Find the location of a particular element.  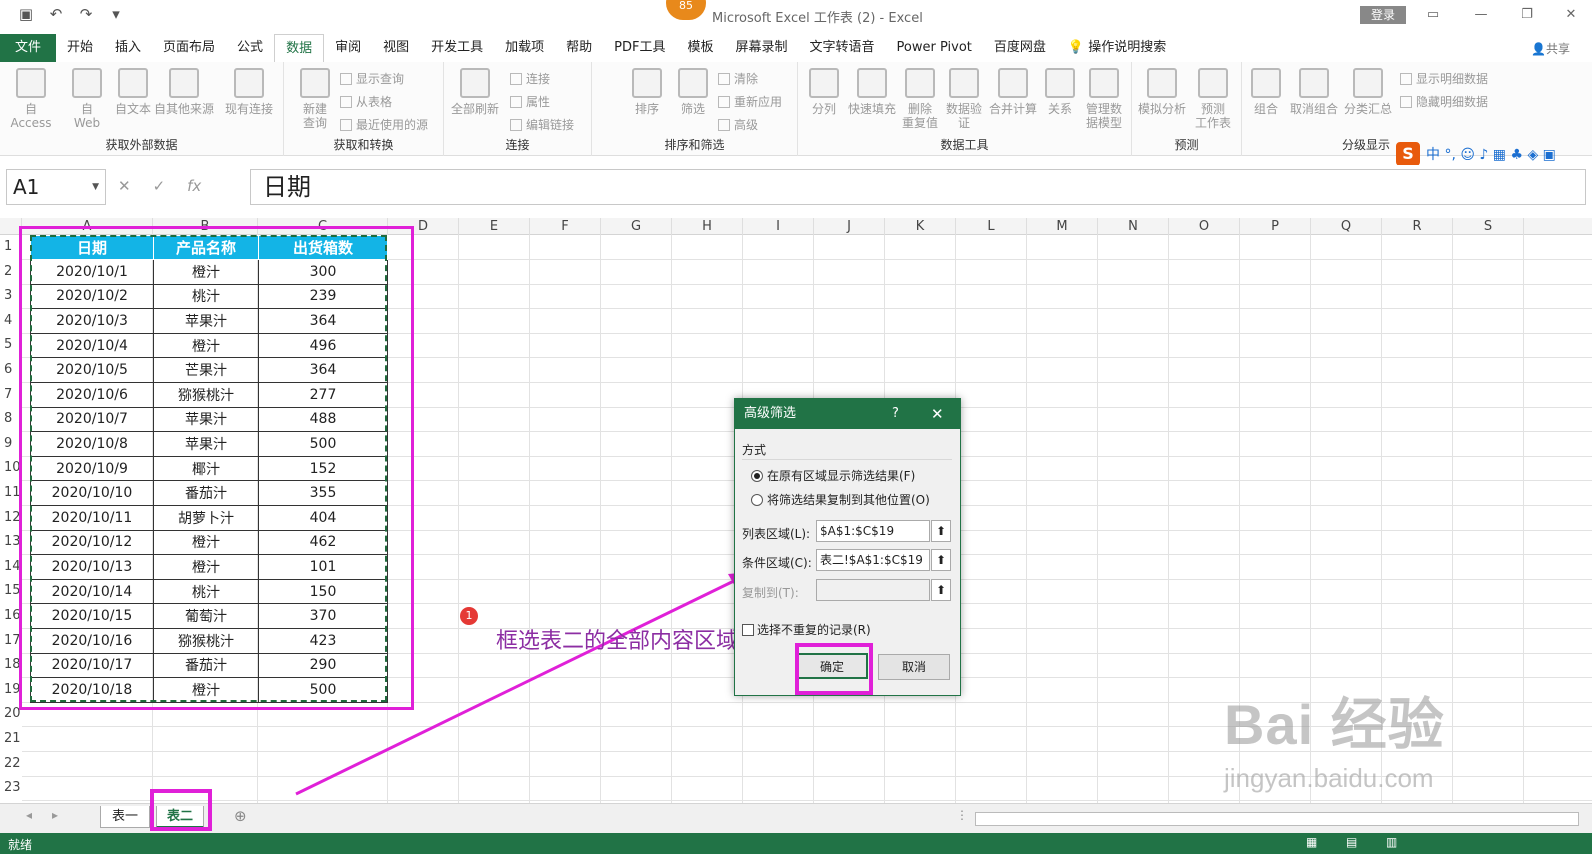

tab-baidu-netdisk: 百度网盘 is located at coordinates (1020, 48).